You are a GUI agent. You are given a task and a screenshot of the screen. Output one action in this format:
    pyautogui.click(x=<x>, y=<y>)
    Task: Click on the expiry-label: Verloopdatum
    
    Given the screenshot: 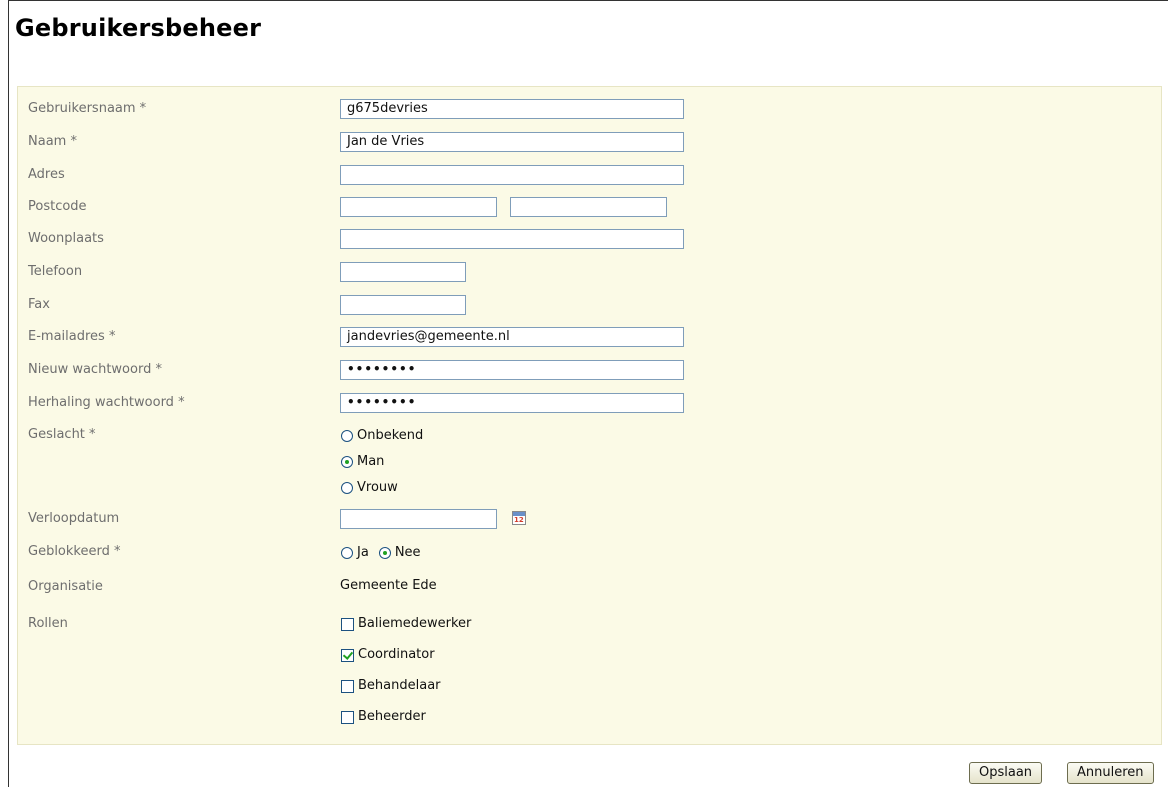 What is the action you would take?
    pyautogui.click(x=74, y=518)
    